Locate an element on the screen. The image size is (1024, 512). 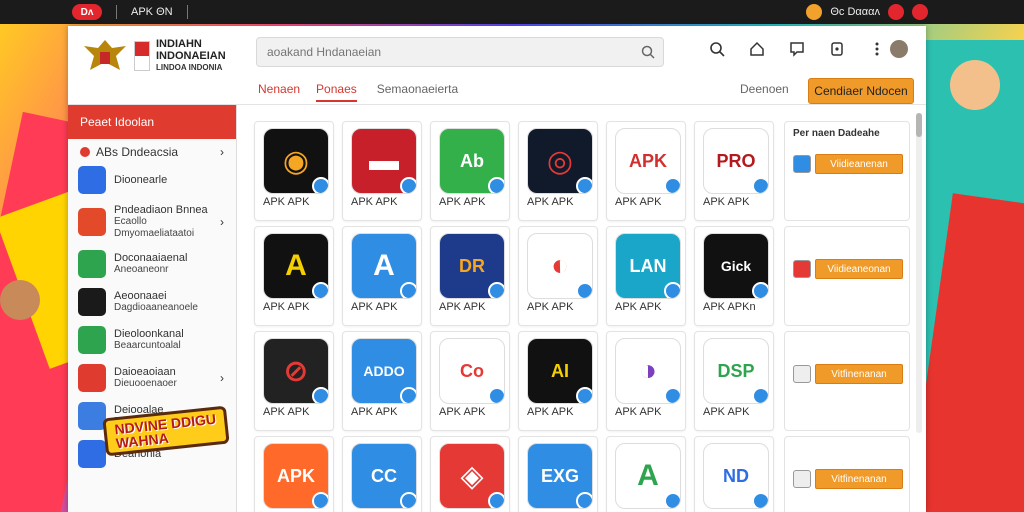
sidebar-item: Daioeaoiaan Dieuooenaoer › is located at coordinates (152, 378).